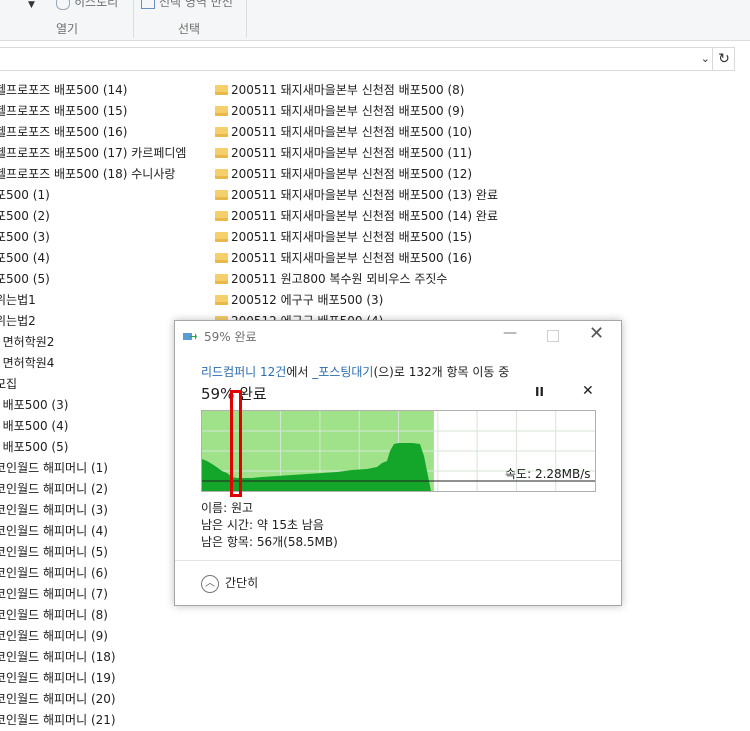  Describe the element at coordinates (553, 336) in the screenshot. I see `maximize-button` at that location.